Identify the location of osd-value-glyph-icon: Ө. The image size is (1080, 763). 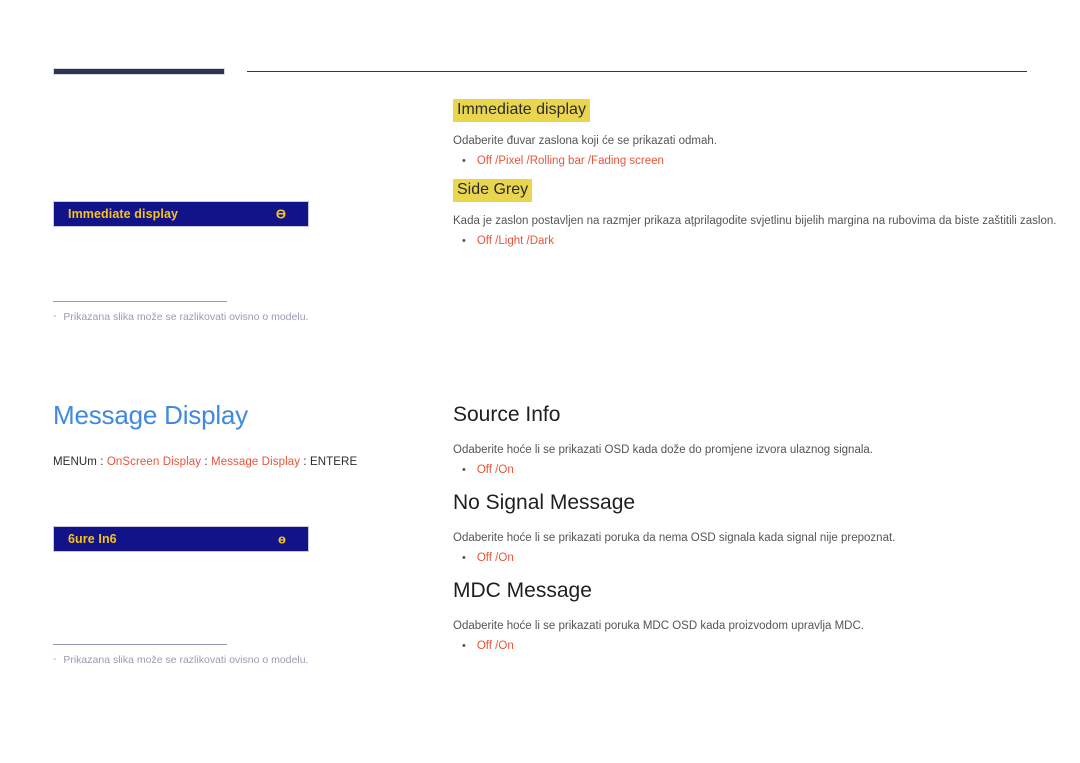
(280, 214).